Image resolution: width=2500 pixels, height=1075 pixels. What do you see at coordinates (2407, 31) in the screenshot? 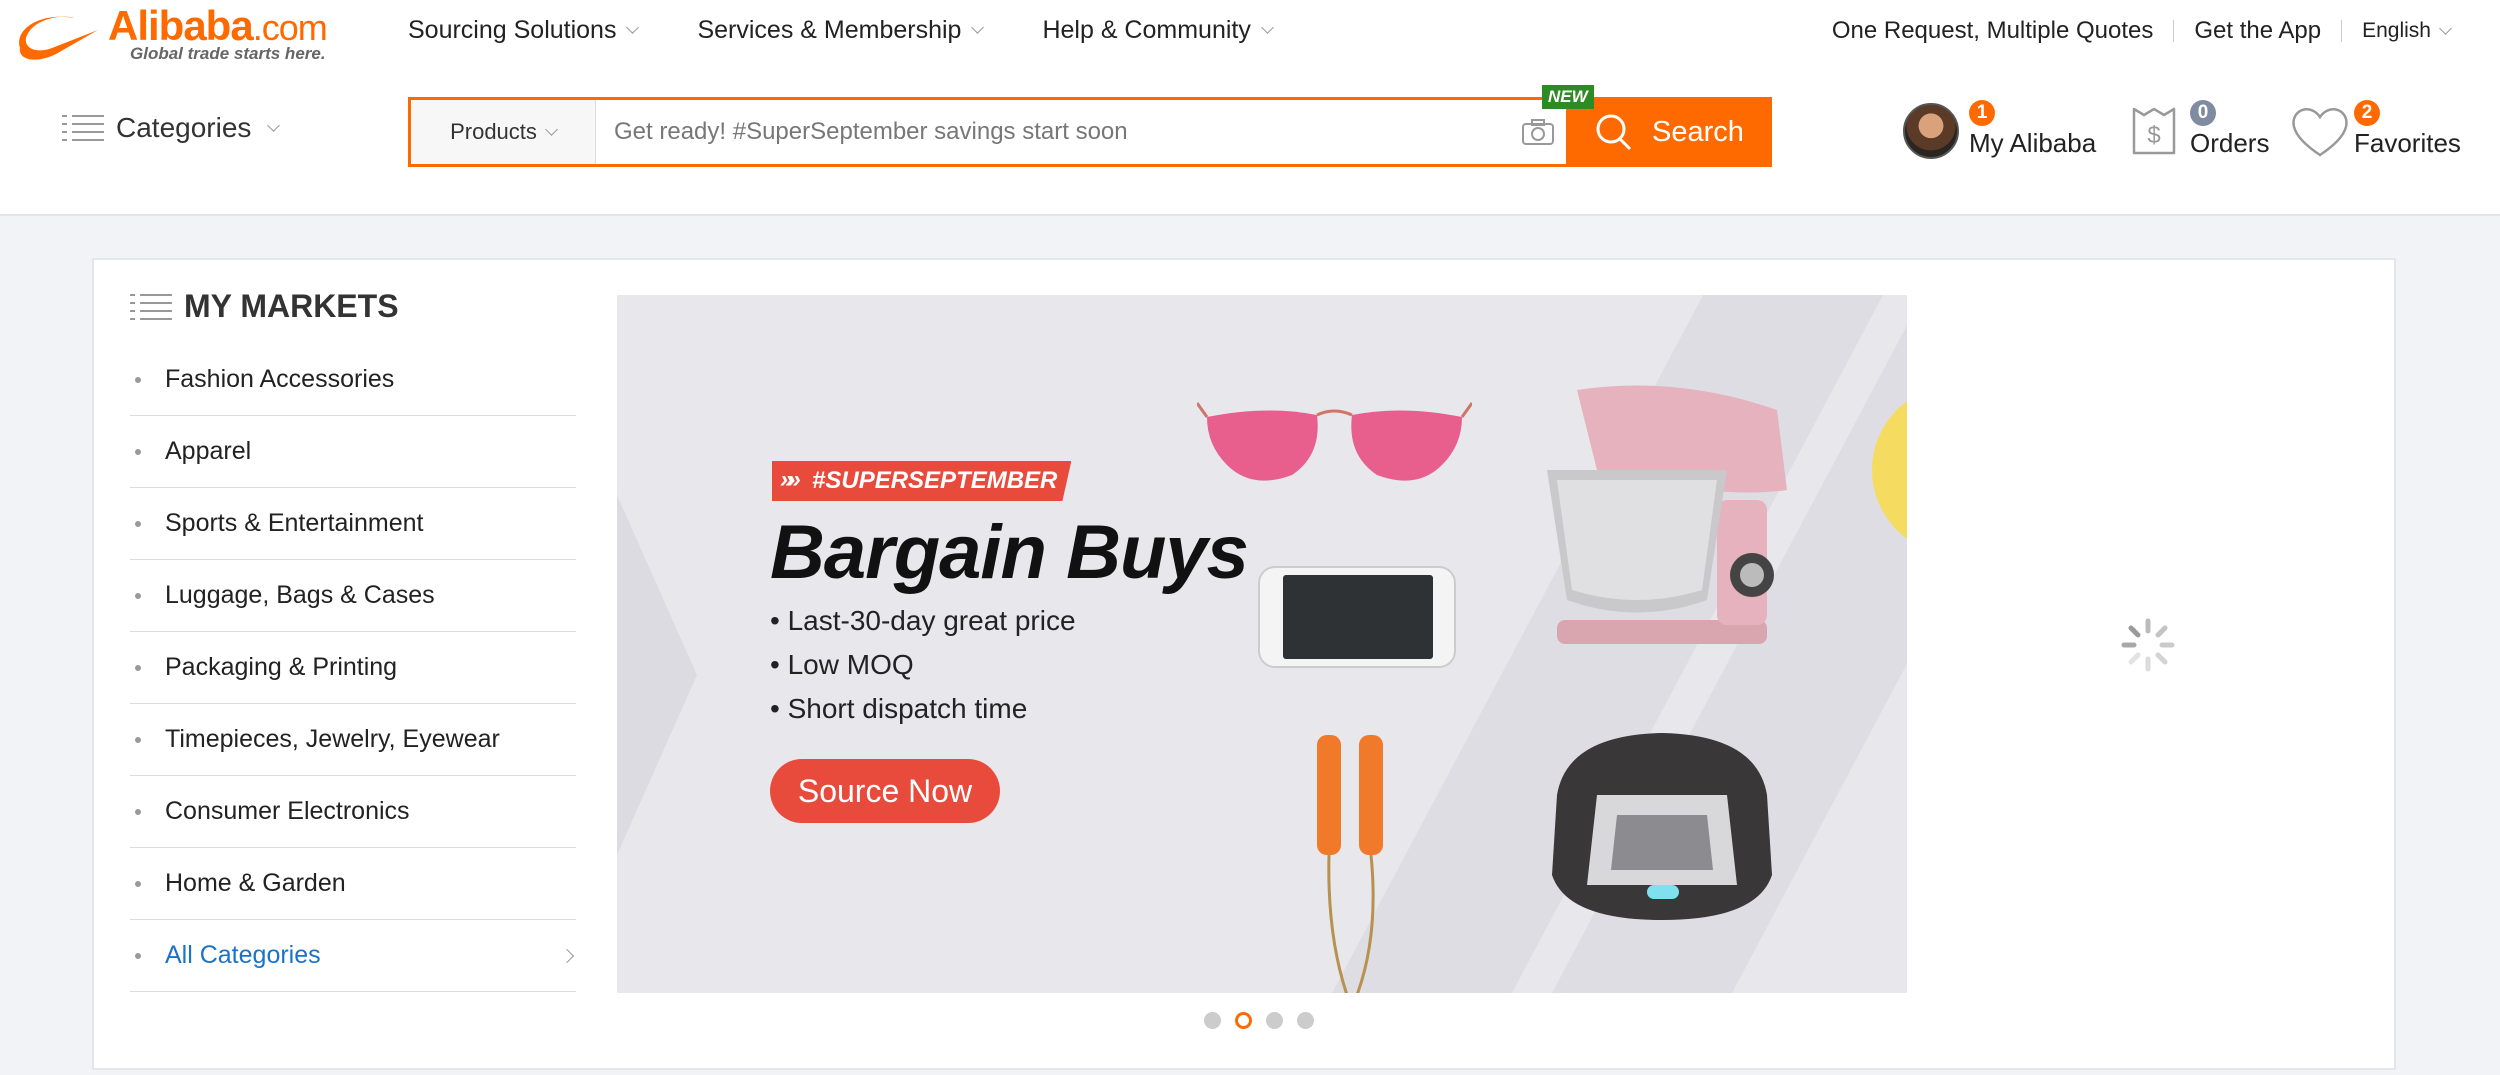
I see `language-selector: English` at bounding box center [2407, 31].